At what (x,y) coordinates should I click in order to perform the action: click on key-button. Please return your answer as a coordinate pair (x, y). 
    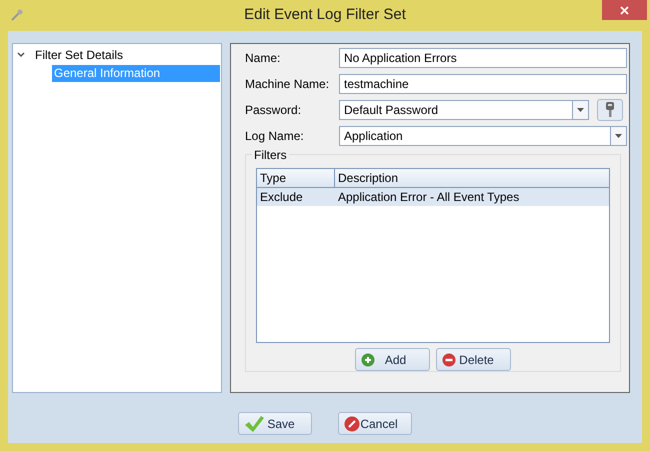
    Looking at the image, I should click on (610, 110).